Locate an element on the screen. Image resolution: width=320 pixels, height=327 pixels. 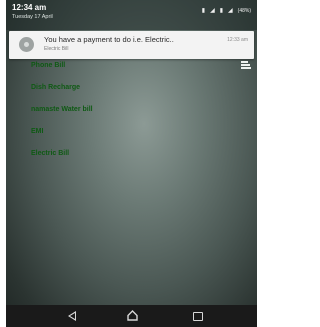
notification-time: 12:33 am is located at coordinates (237, 40).